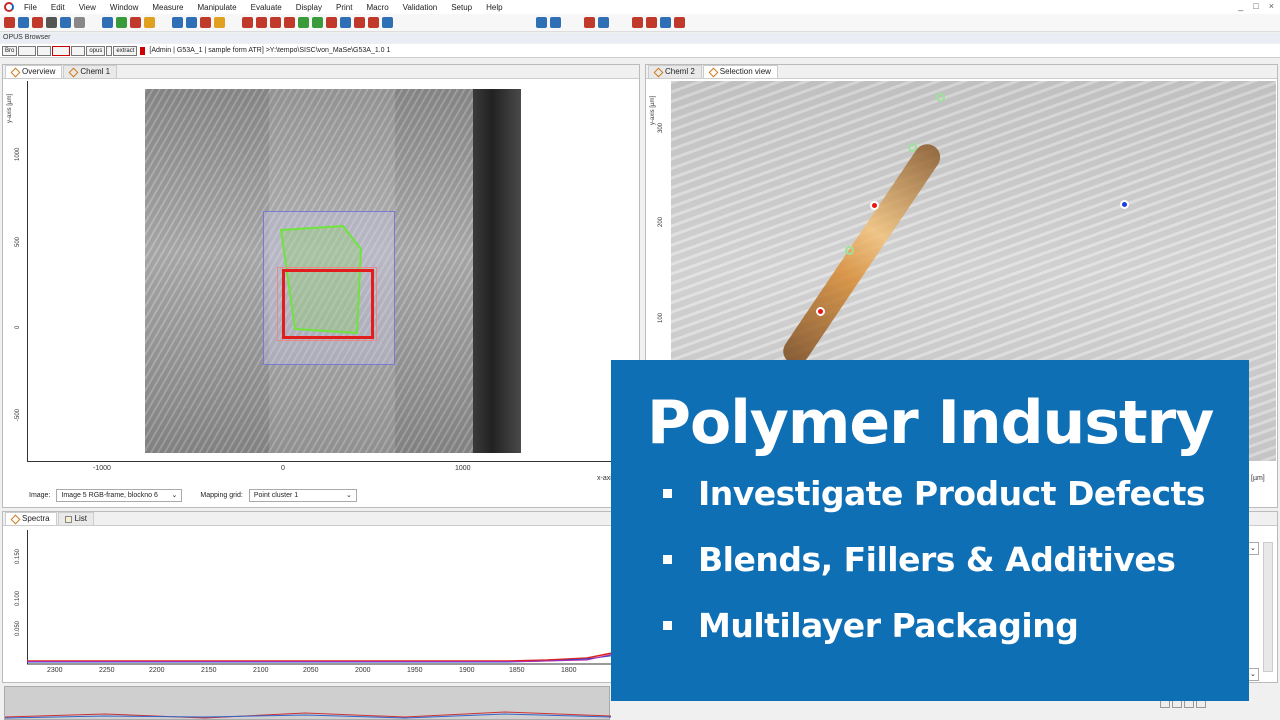 This screenshot has width=1280, height=720. Describe the element at coordinates (58, 7) in the screenshot. I see `menu-edit: Edit` at that location.